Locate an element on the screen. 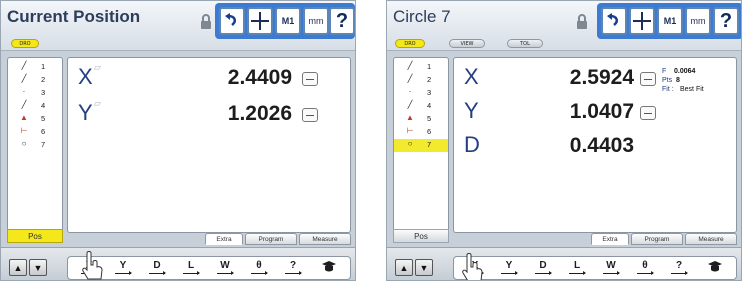 This screenshot has width=742, height=281. title-bar: Current Position M1 mm ? DRO is located at coordinates (178, 26).